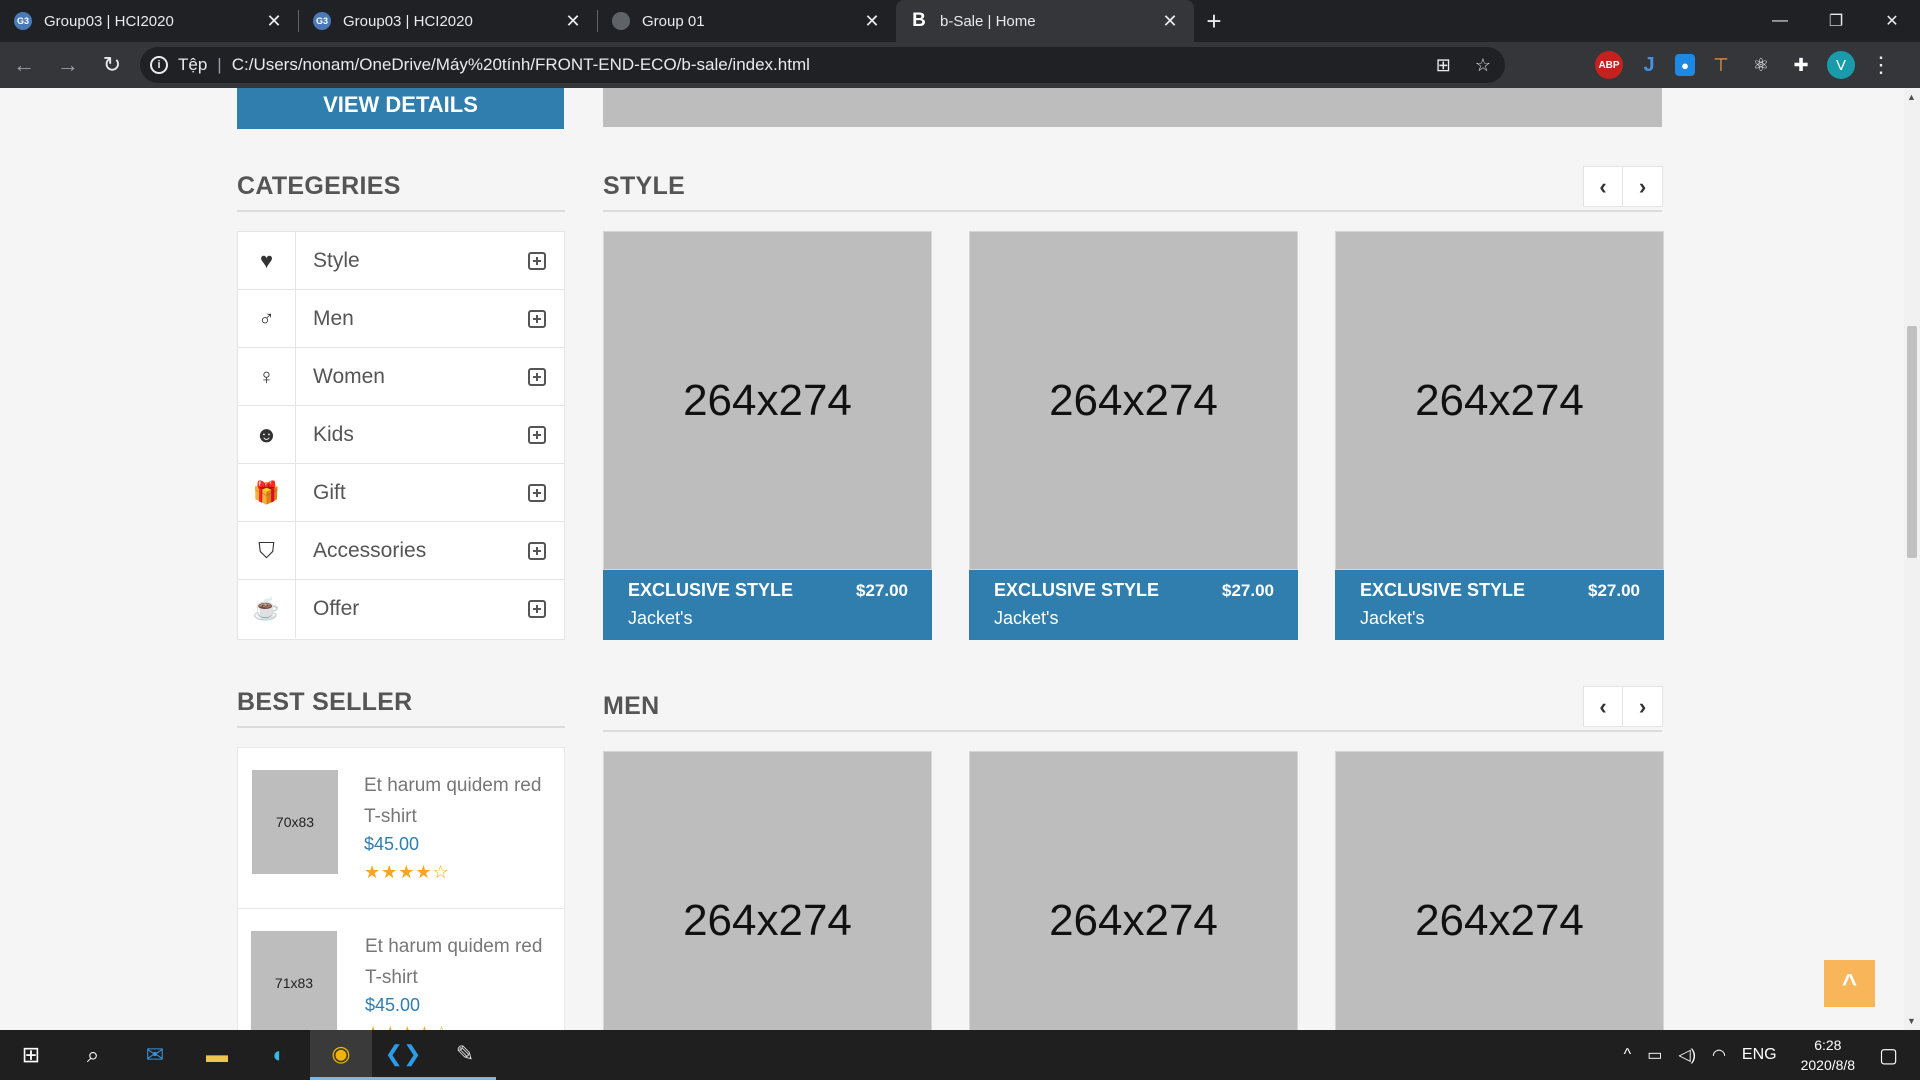  Describe the element at coordinates (68, 65) in the screenshot. I see `forward-arrow-icon: →` at that location.